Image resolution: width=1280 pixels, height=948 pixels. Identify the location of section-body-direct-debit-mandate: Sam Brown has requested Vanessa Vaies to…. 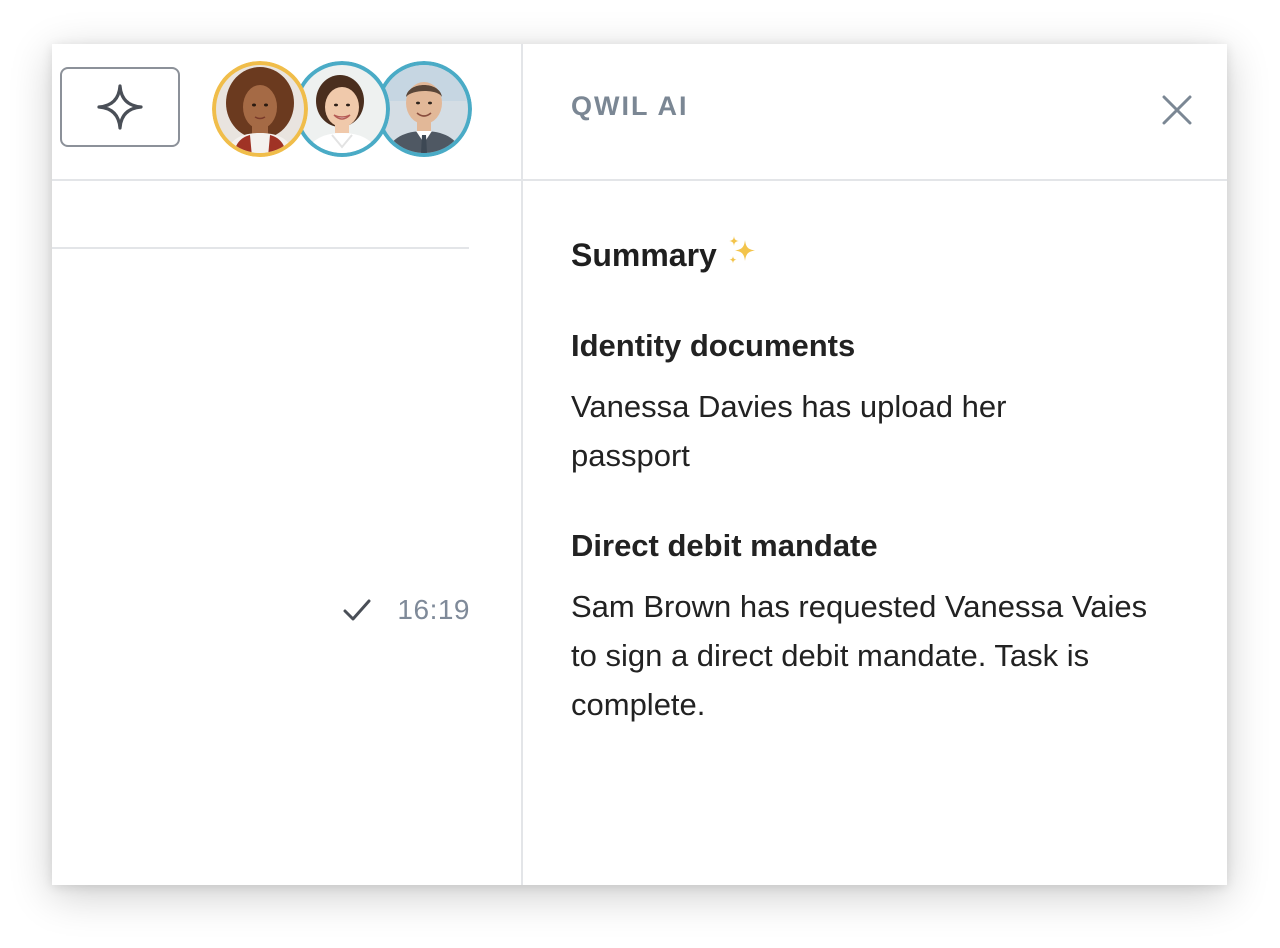
(859, 655).